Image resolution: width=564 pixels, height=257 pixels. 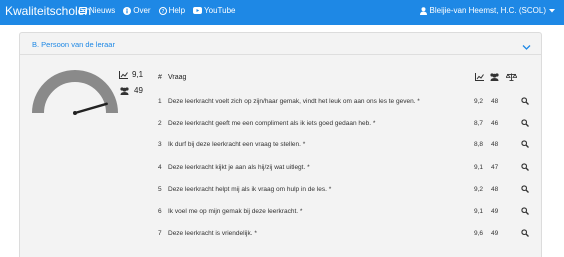 I want to click on row-number: 3, so click(x=160, y=144).